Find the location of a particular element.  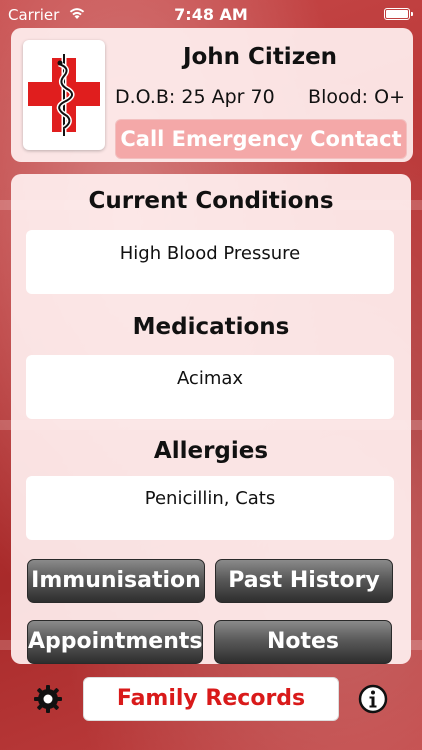

blood-group: Blood: O+ is located at coordinates (356, 97).